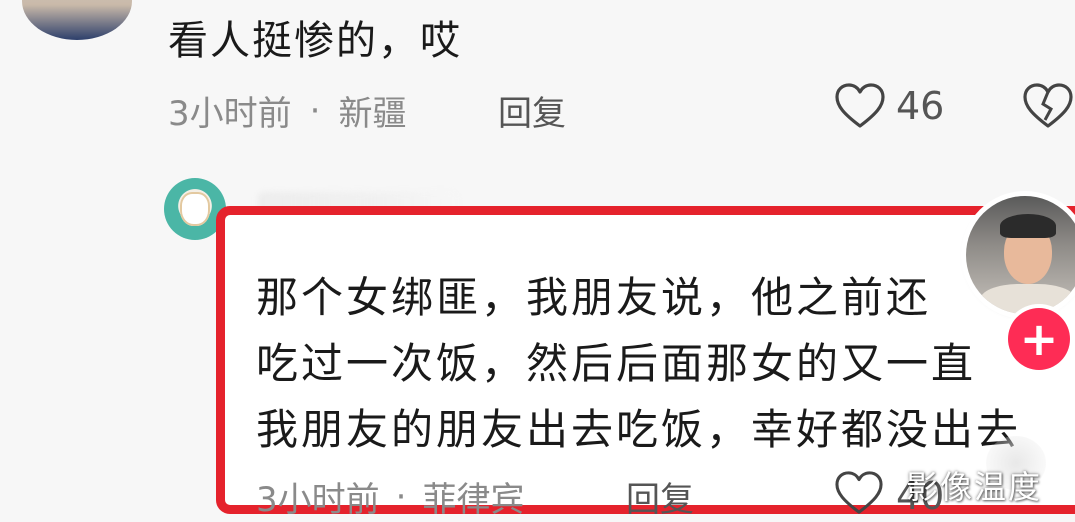  What do you see at coordinates (1020, 255) in the screenshot?
I see `creator-avatar` at bounding box center [1020, 255].